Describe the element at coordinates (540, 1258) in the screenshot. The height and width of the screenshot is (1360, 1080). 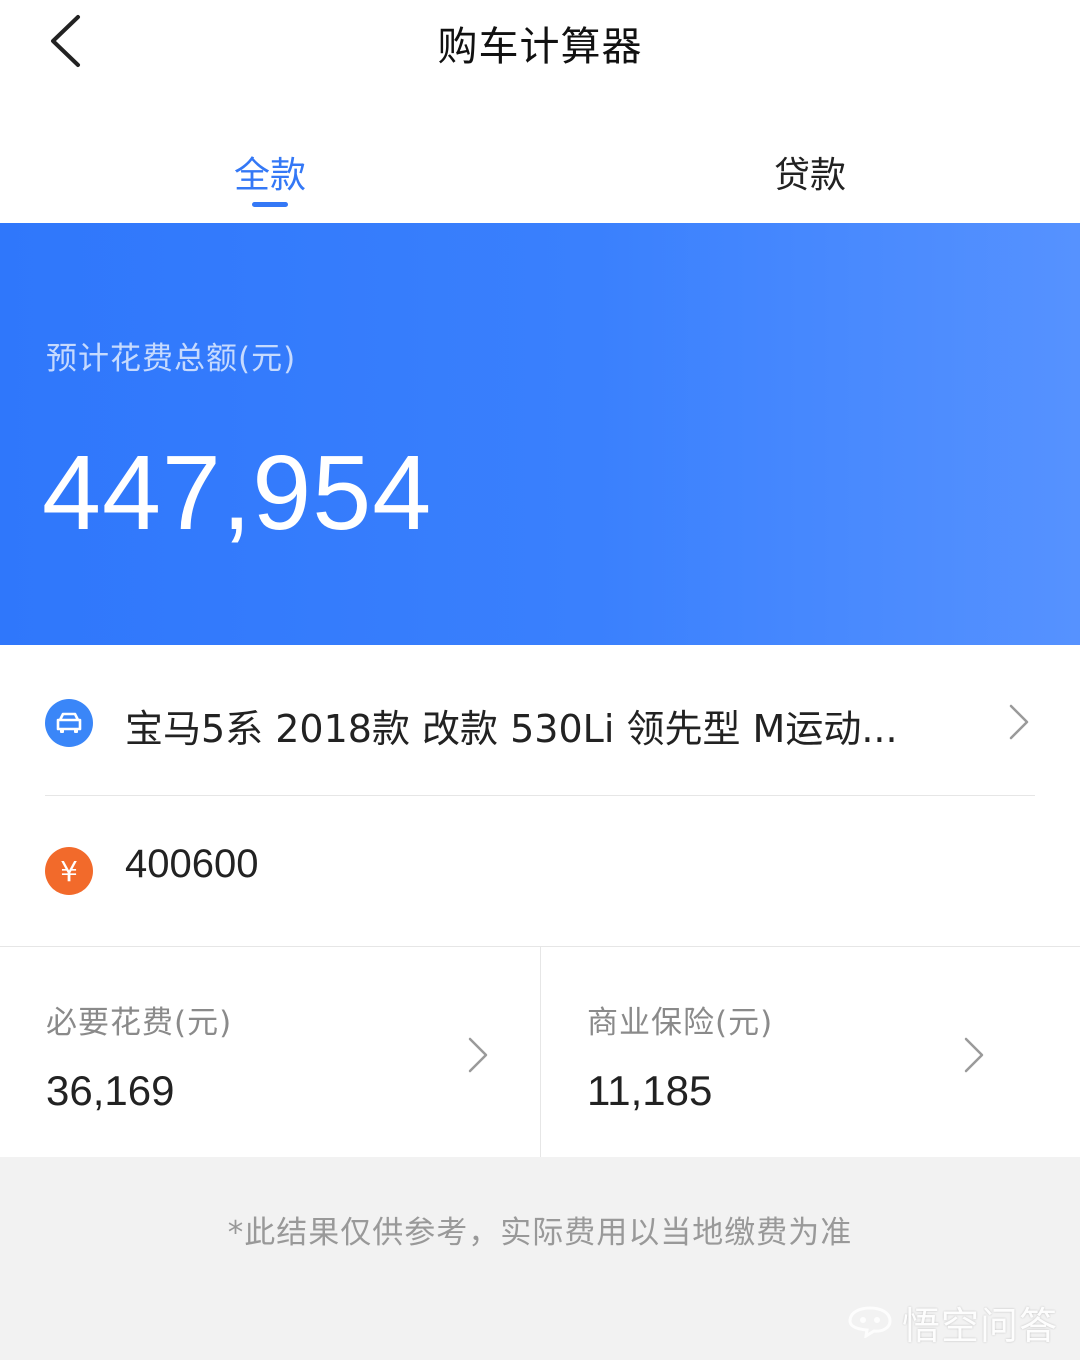
I see `footer: *此结果仅供参考，实际费用以当地缴费为准 悟空问答` at that location.